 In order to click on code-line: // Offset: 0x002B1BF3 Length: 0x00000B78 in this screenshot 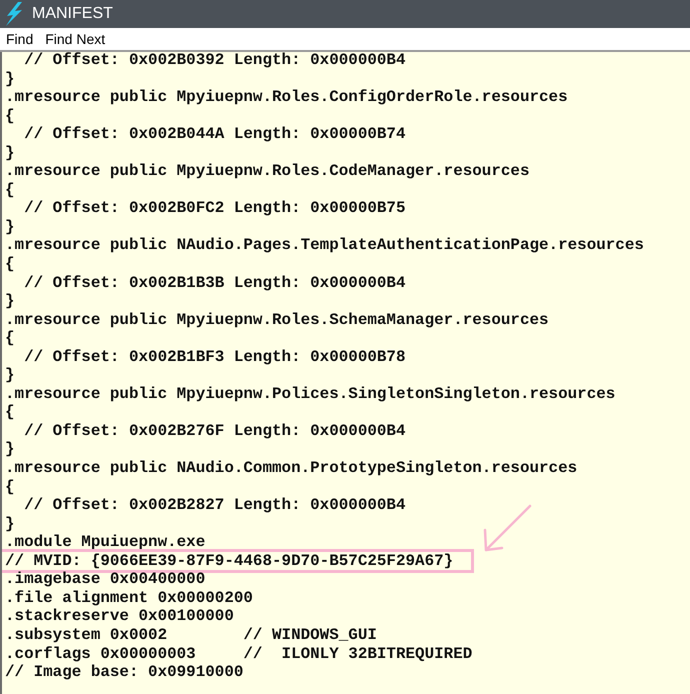, I will do `click(214, 357)`.